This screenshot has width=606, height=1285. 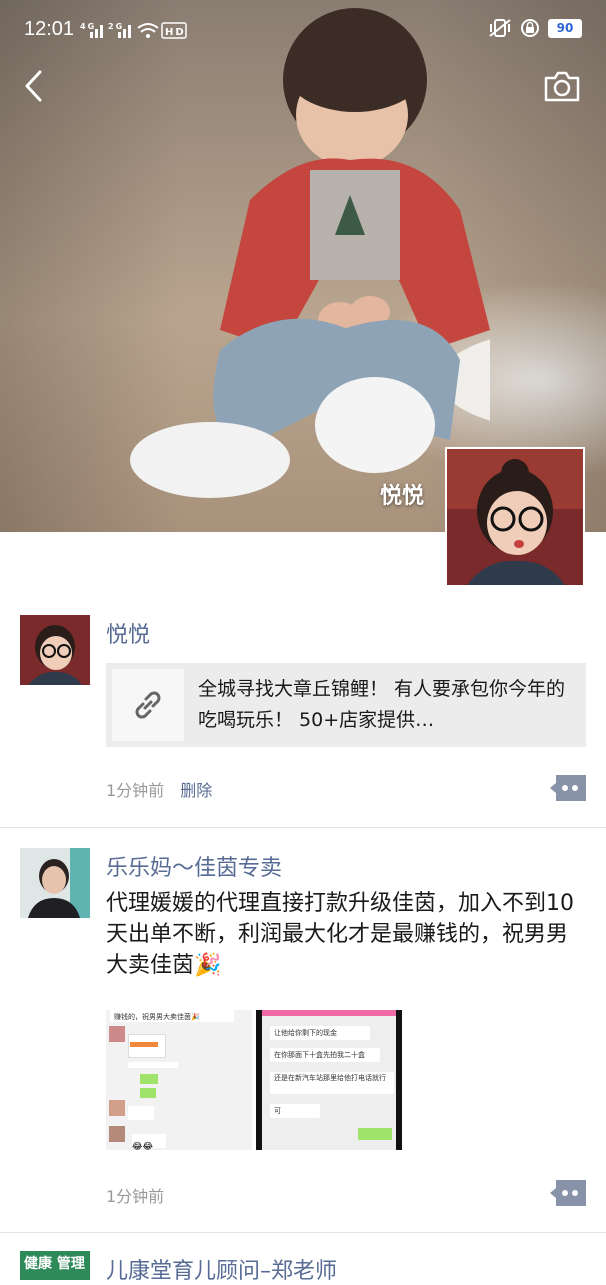 What do you see at coordinates (88, 26) in the screenshot?
I see `svg-text: 4G` at bounding box center [88, 26].